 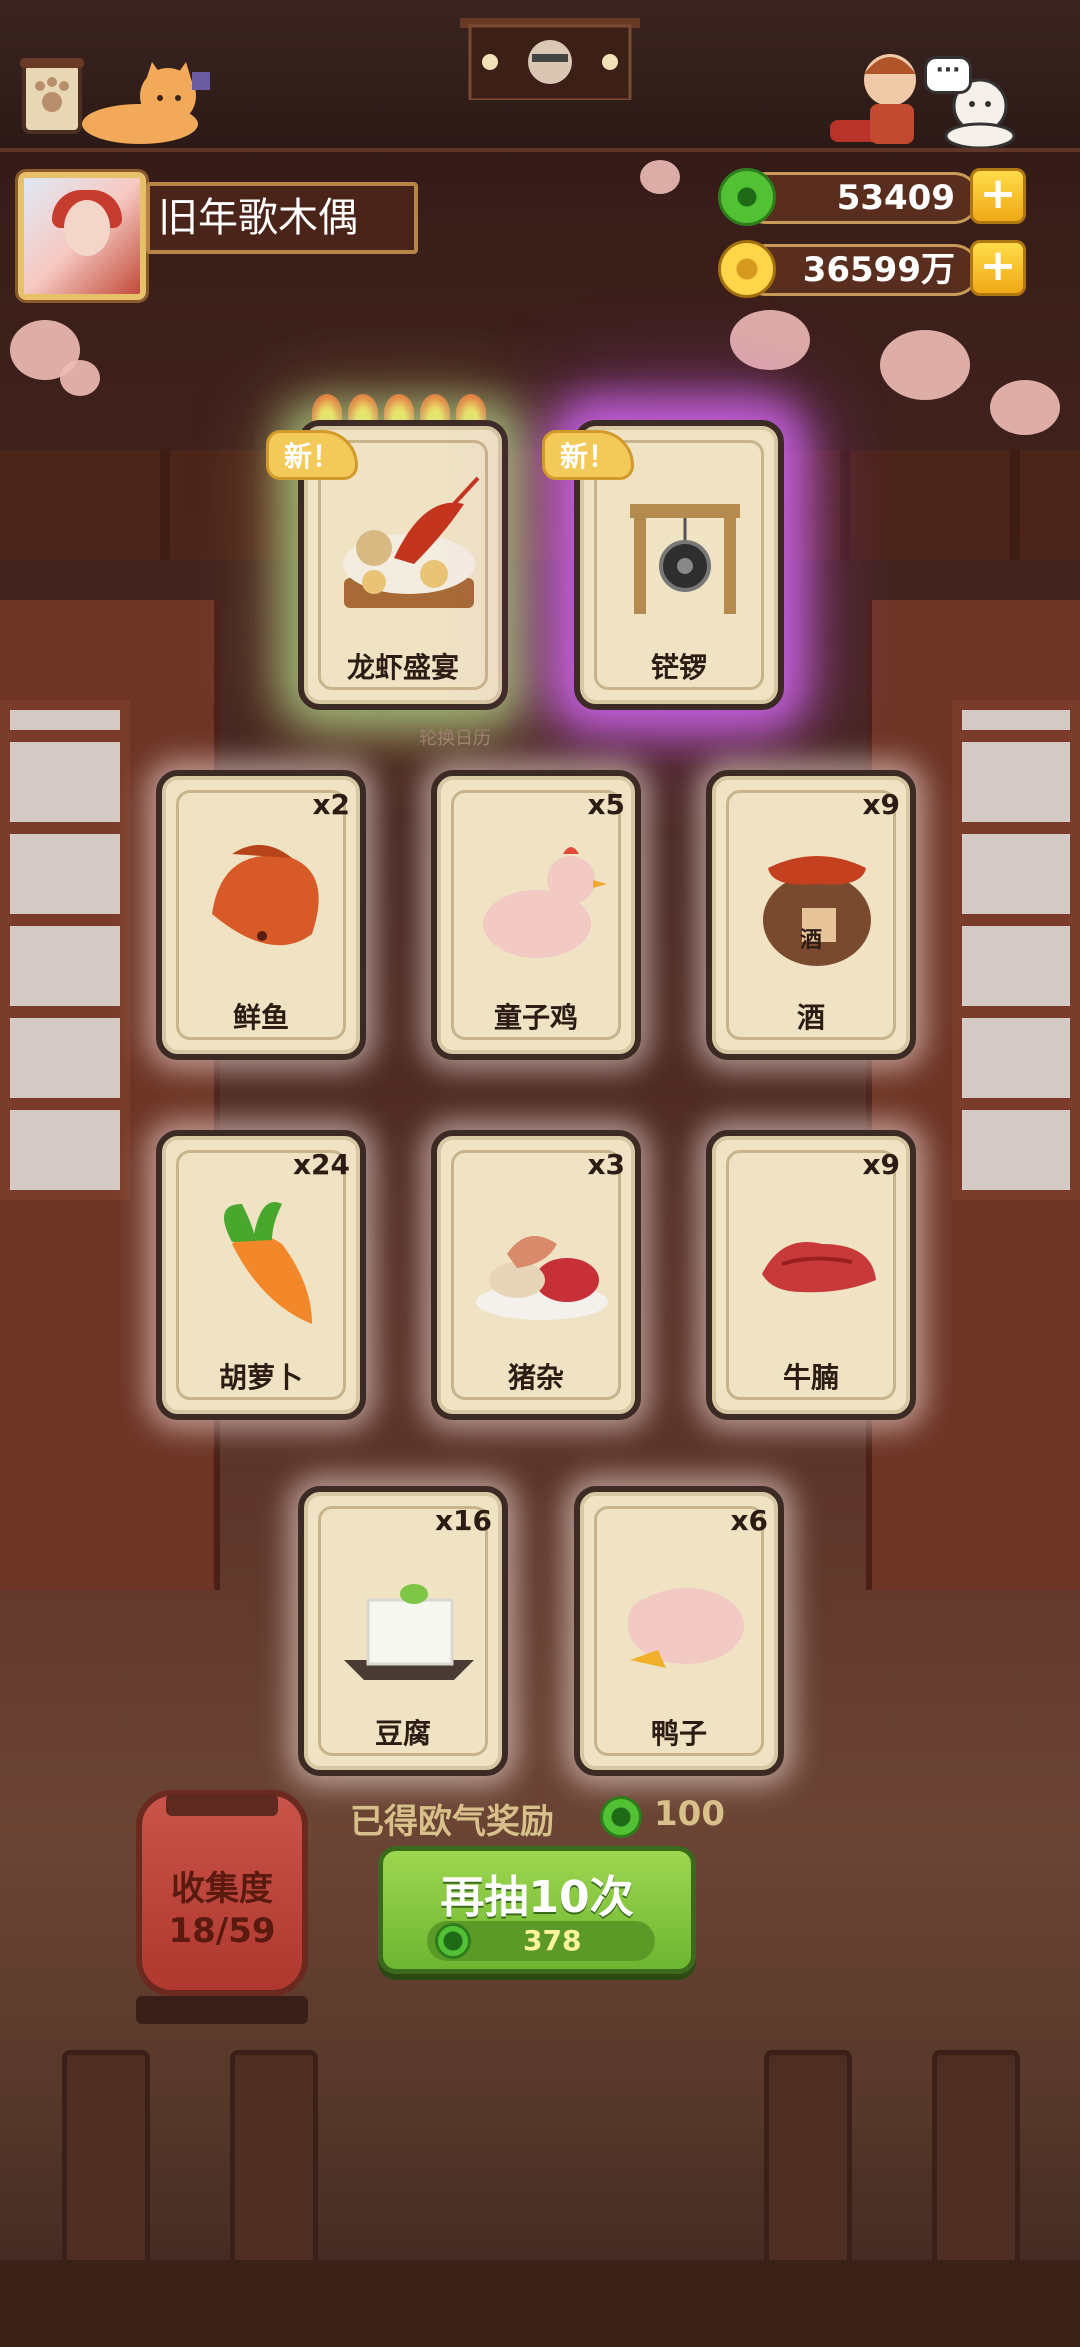 What do you see at coordinates (537, 1897) in the screenshot?
I see `draw-again-label: 再抽10次` at bounding box center [537, 1897].